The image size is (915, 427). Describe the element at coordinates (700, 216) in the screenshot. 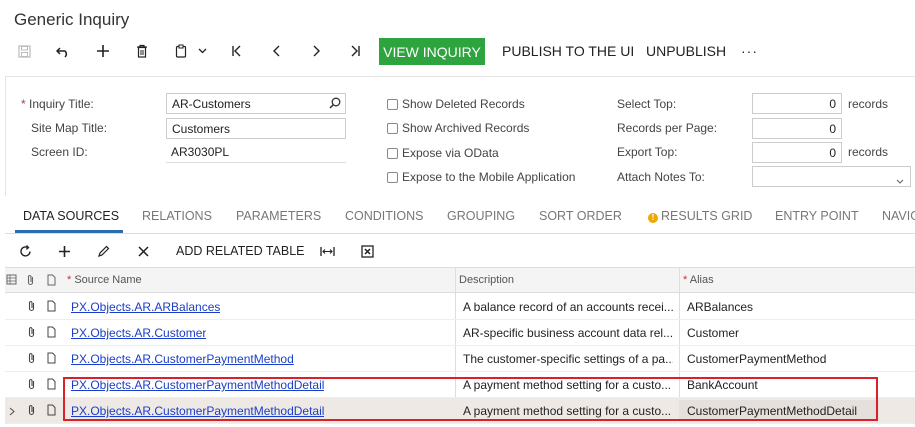

I see `tab-results-grid: ! RESULTS GRID` at that location.